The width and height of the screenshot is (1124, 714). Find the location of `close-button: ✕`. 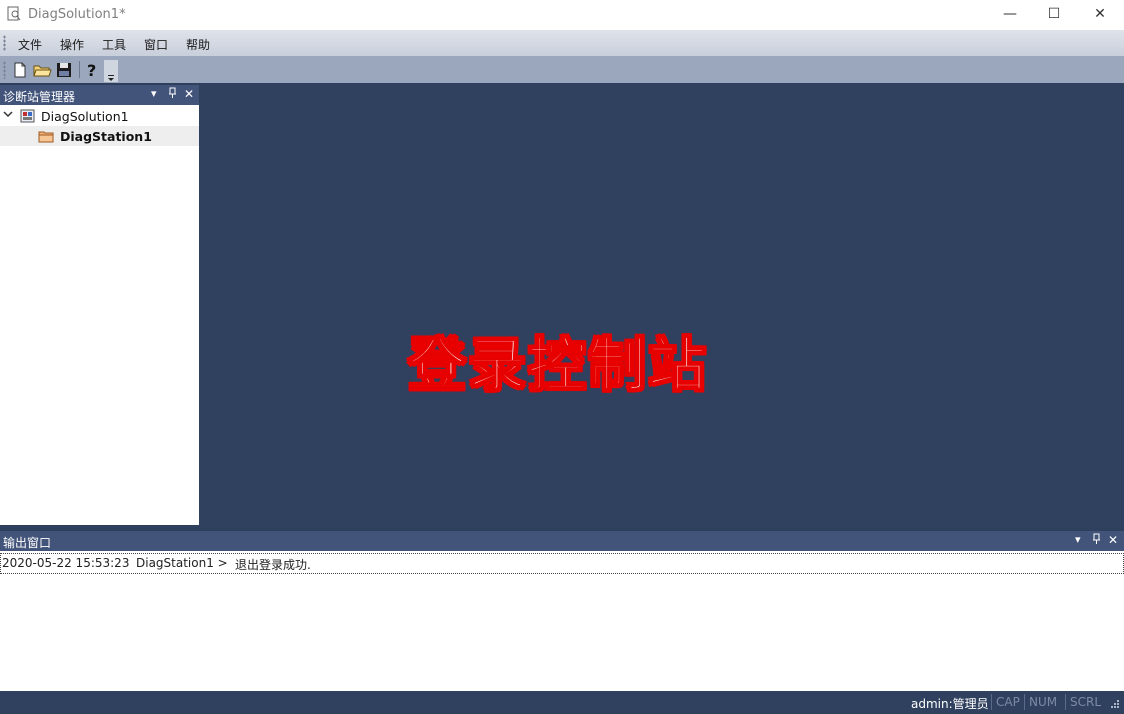

close-button: ✕ is located at coordinates (1100, 15).